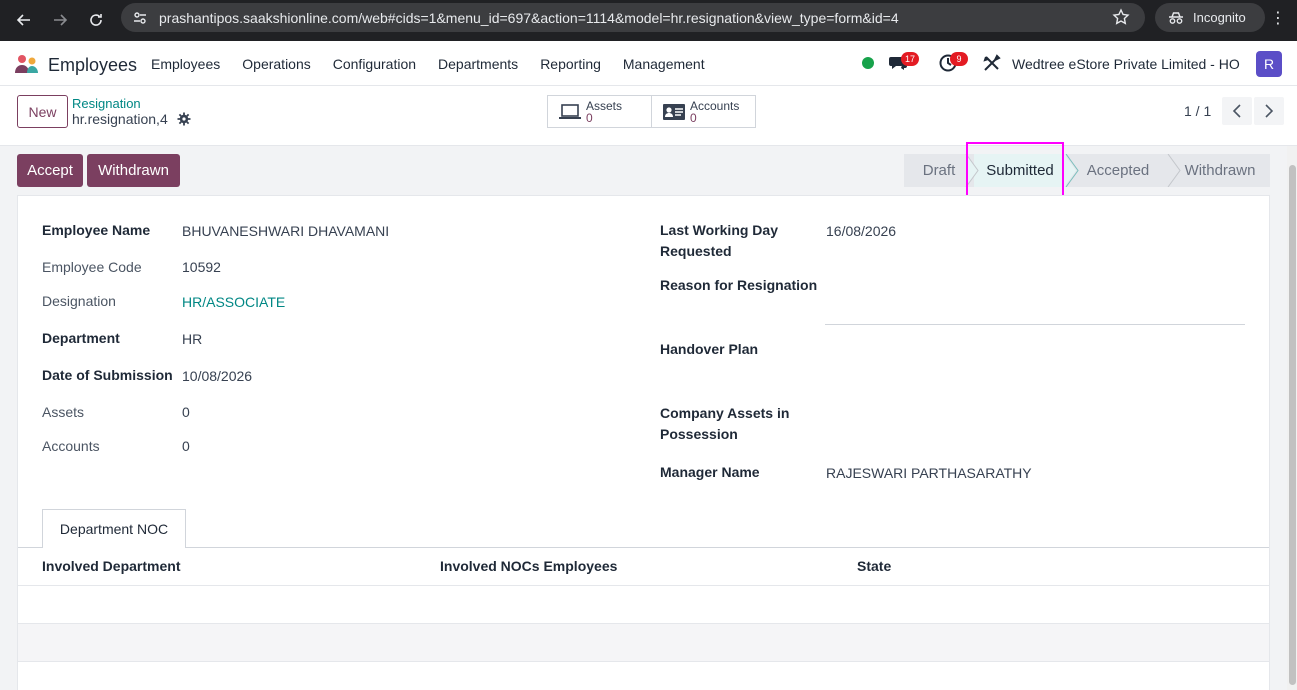 The width and height of the screenshot is (1297, 690). Describe the element at coordinates (217, 376) in the screenshot. I see `value-date-of-submission: 10/08/2026` at that location.